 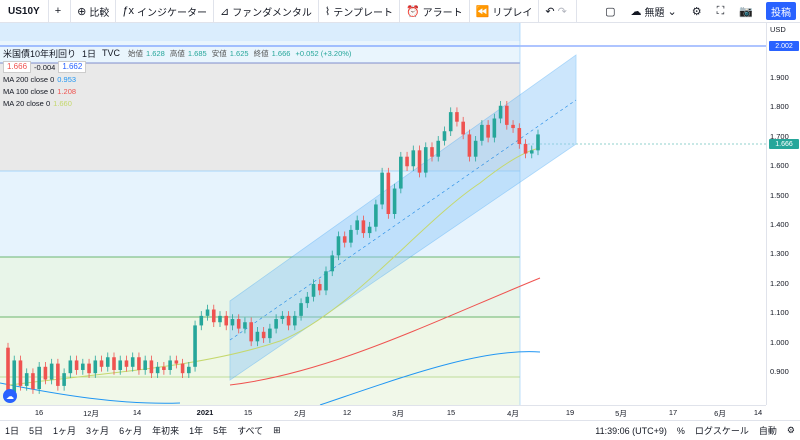 I want to click on price-tick: 1.200, so click(x=779, y=283).